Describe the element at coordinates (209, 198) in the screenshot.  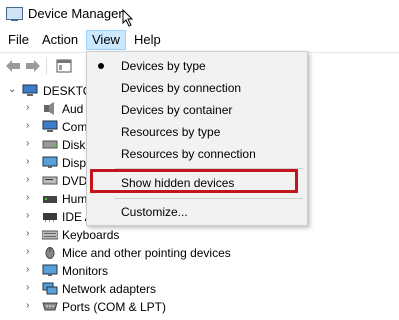
I see `menu-separator` at that location.